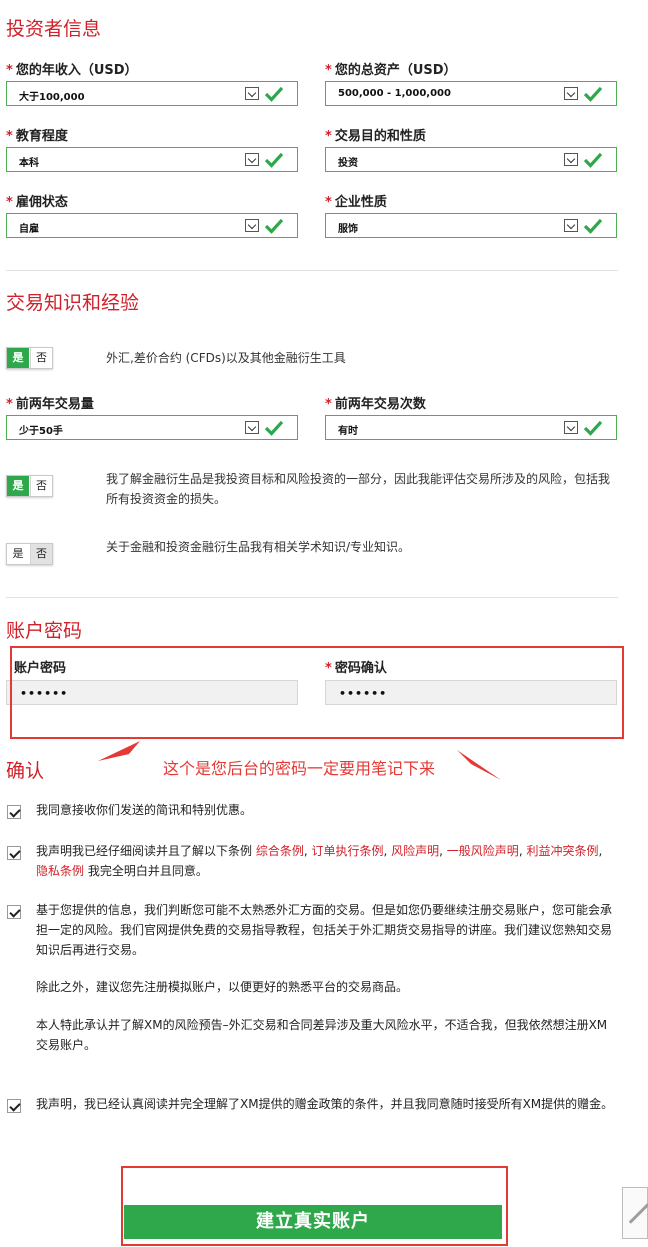  I want to click on link-general-risk: 一般风险声明, so click(483, 851).